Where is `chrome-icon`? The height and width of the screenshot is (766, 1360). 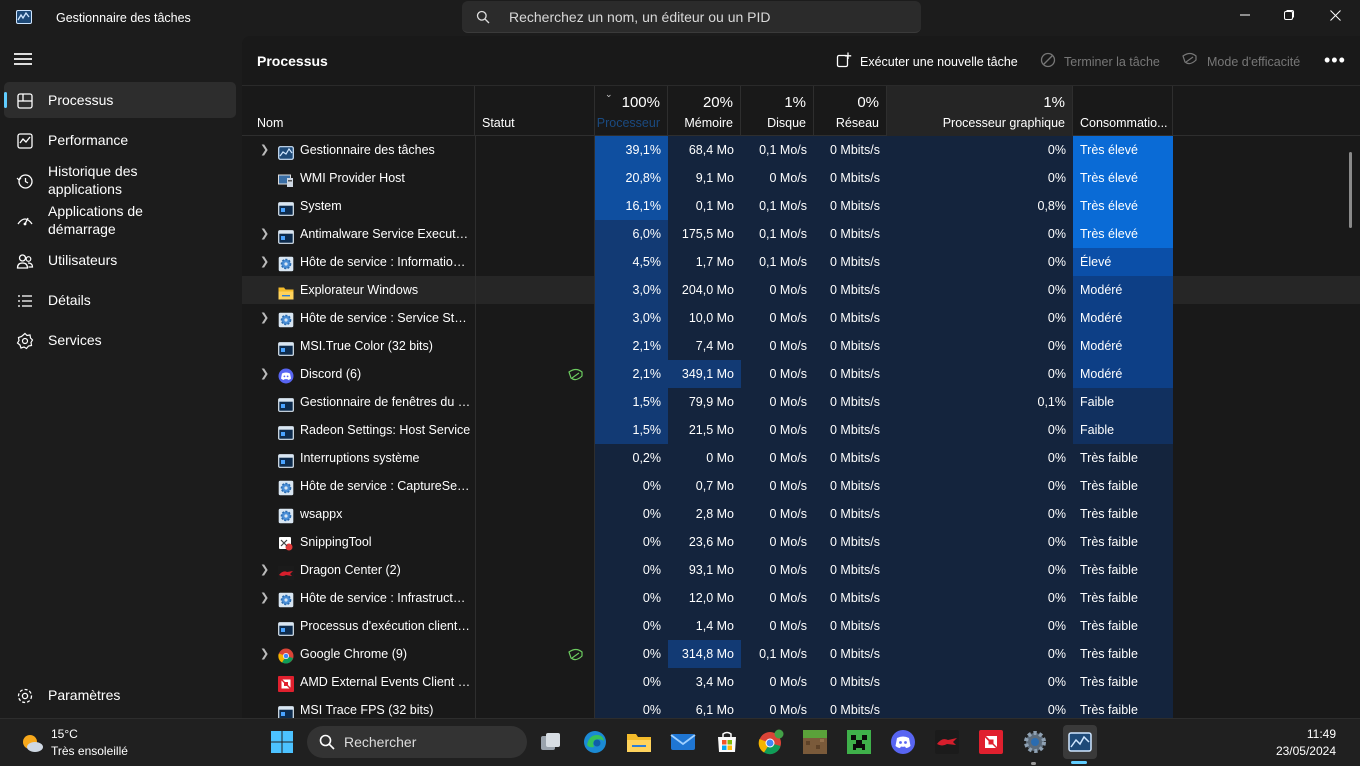 chrome-icon is located at coordinates (771, 742).